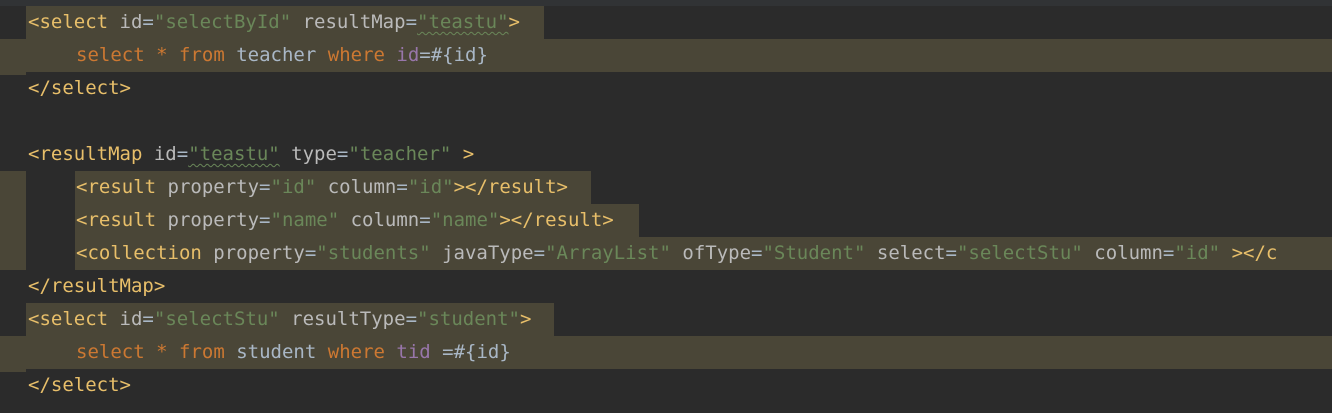 This screenshot has width=1332, height=413. I want to click on xml-attribute: resultType, so click(348, 319).